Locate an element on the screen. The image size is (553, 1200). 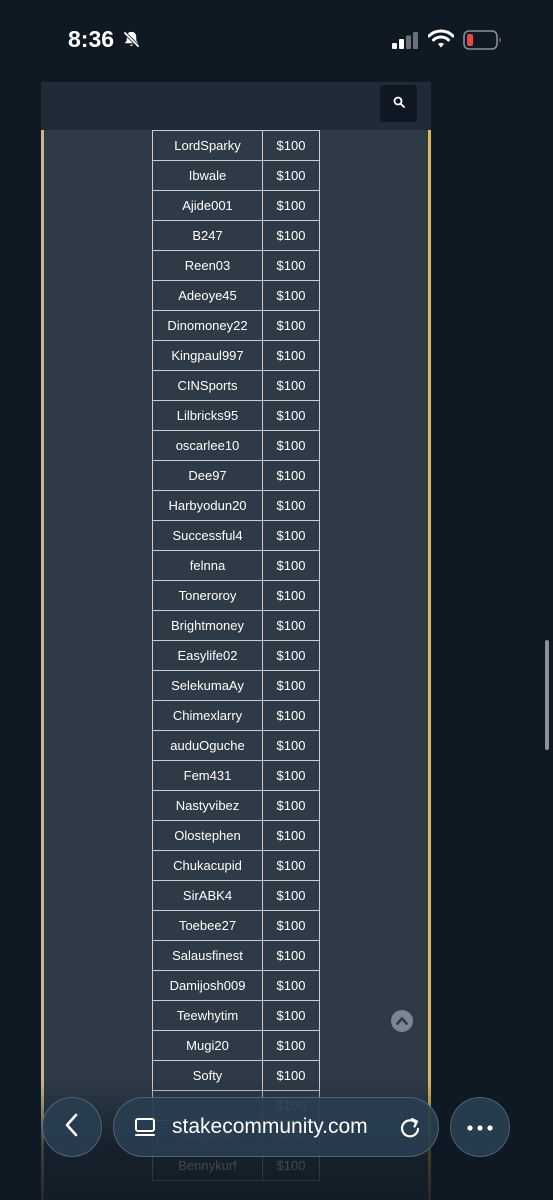
table-row: Reen03 $100 is located at coordinates (236, 265).